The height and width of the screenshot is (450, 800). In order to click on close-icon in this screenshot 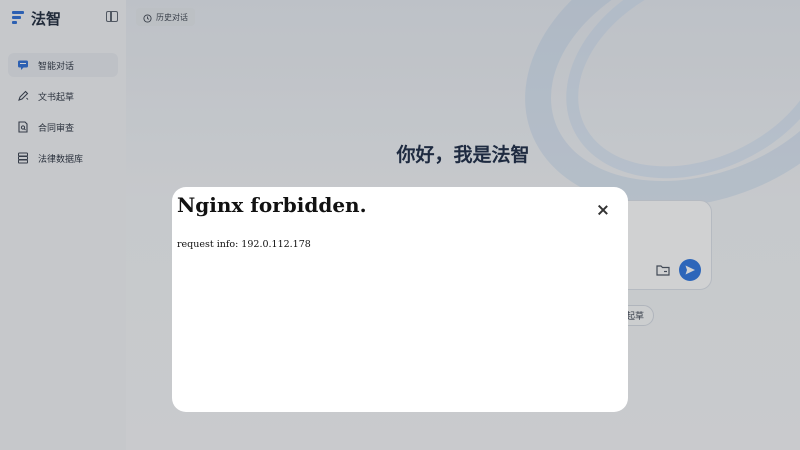, I will do `click(603, 210)`.